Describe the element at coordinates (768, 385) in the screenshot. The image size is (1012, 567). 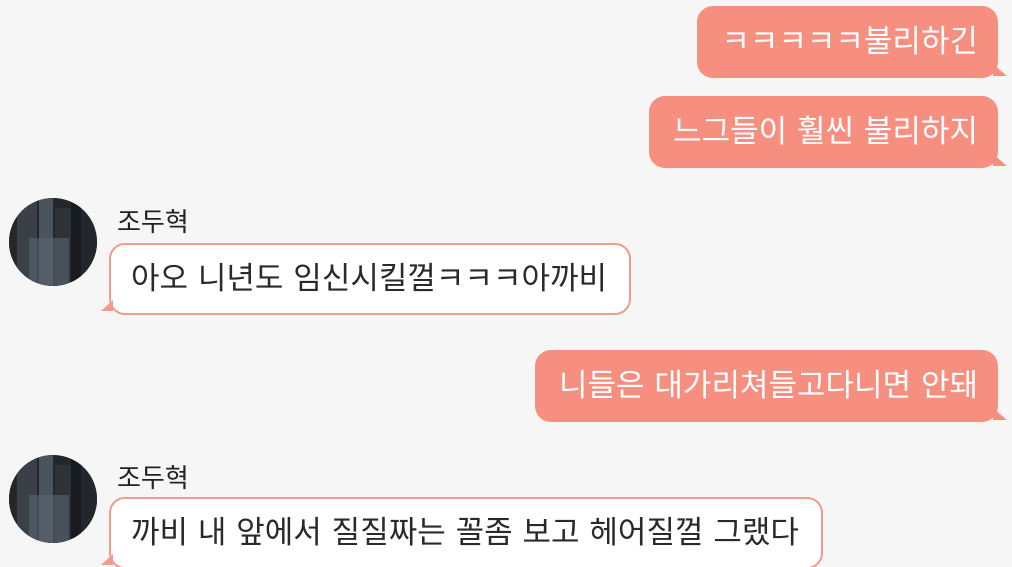
I see `message-text: 니들은 대가리쳐들고다니면 안돼` at that location.